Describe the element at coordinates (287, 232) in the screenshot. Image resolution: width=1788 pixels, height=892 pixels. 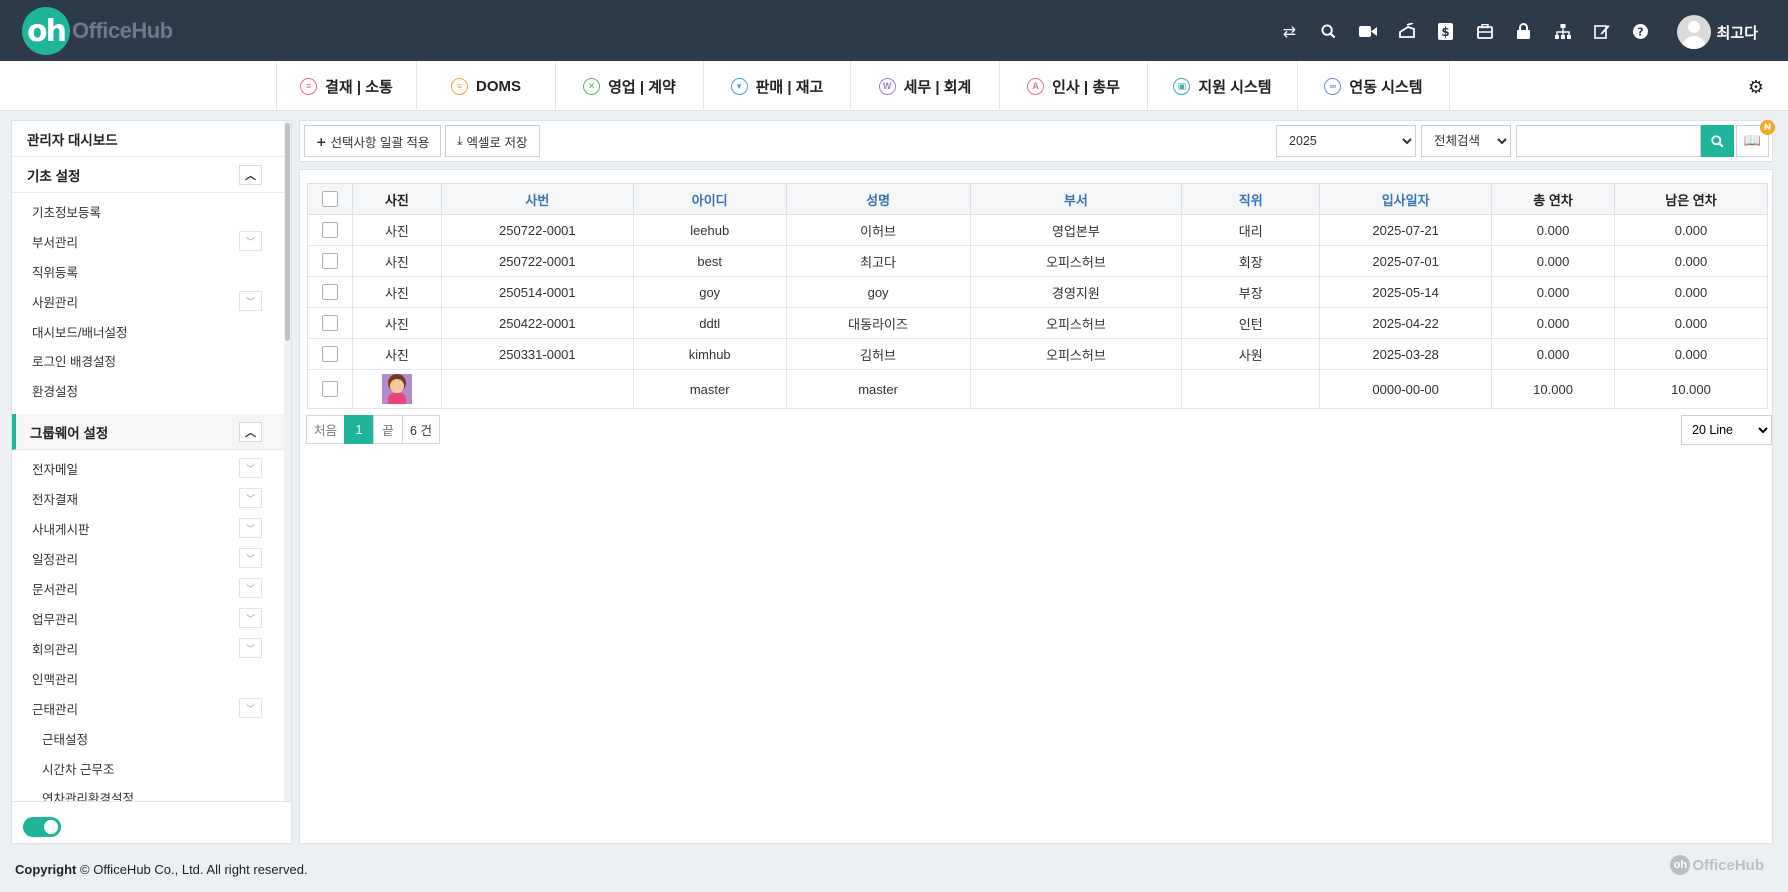
I see `scrollbar-thumb` at that location.